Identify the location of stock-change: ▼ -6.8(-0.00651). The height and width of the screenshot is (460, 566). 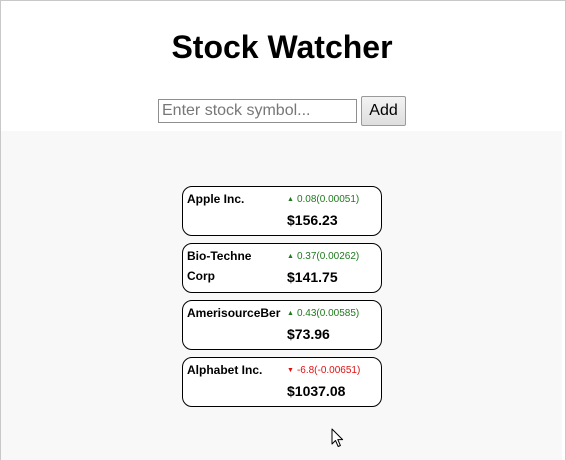
(323, 371).